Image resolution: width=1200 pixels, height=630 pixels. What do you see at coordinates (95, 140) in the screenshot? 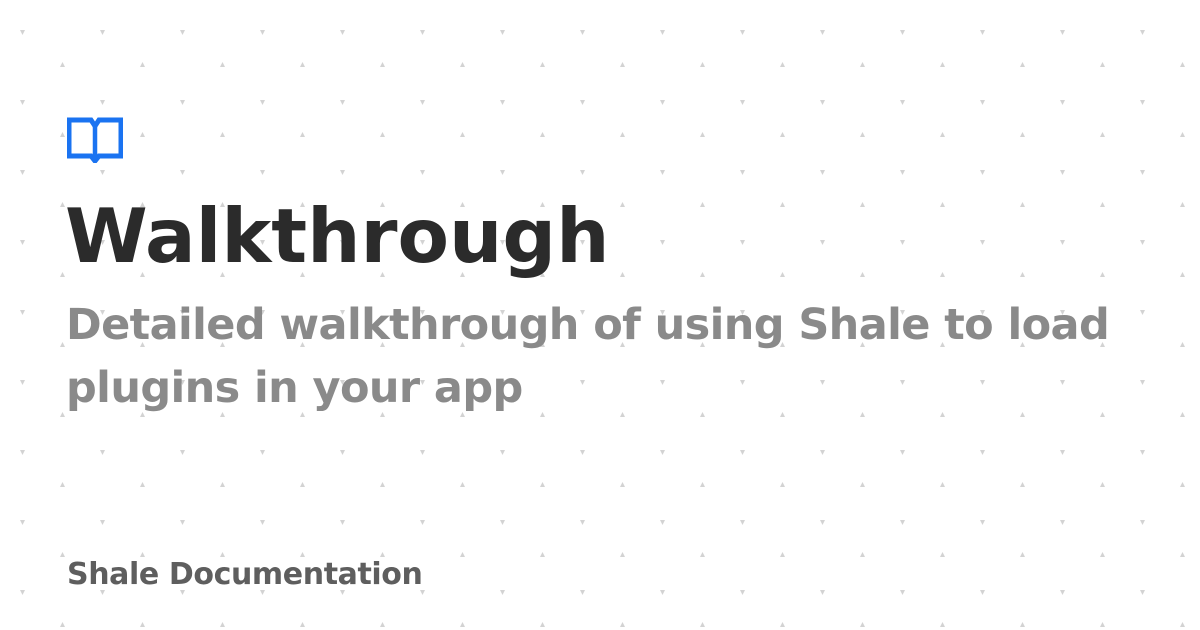
I see `open-book-icon` at bounding box center [95, 140].